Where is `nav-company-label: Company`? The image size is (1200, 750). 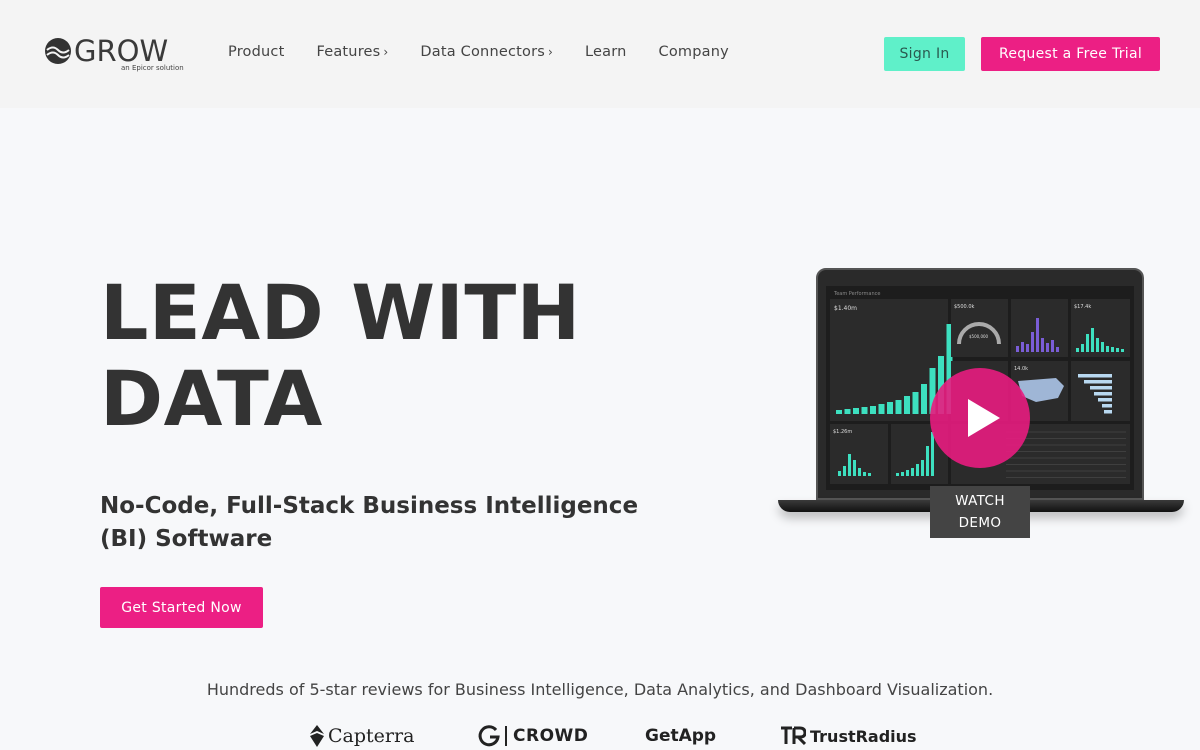 nav-company-label: Company is located at coordinates (693, 52).